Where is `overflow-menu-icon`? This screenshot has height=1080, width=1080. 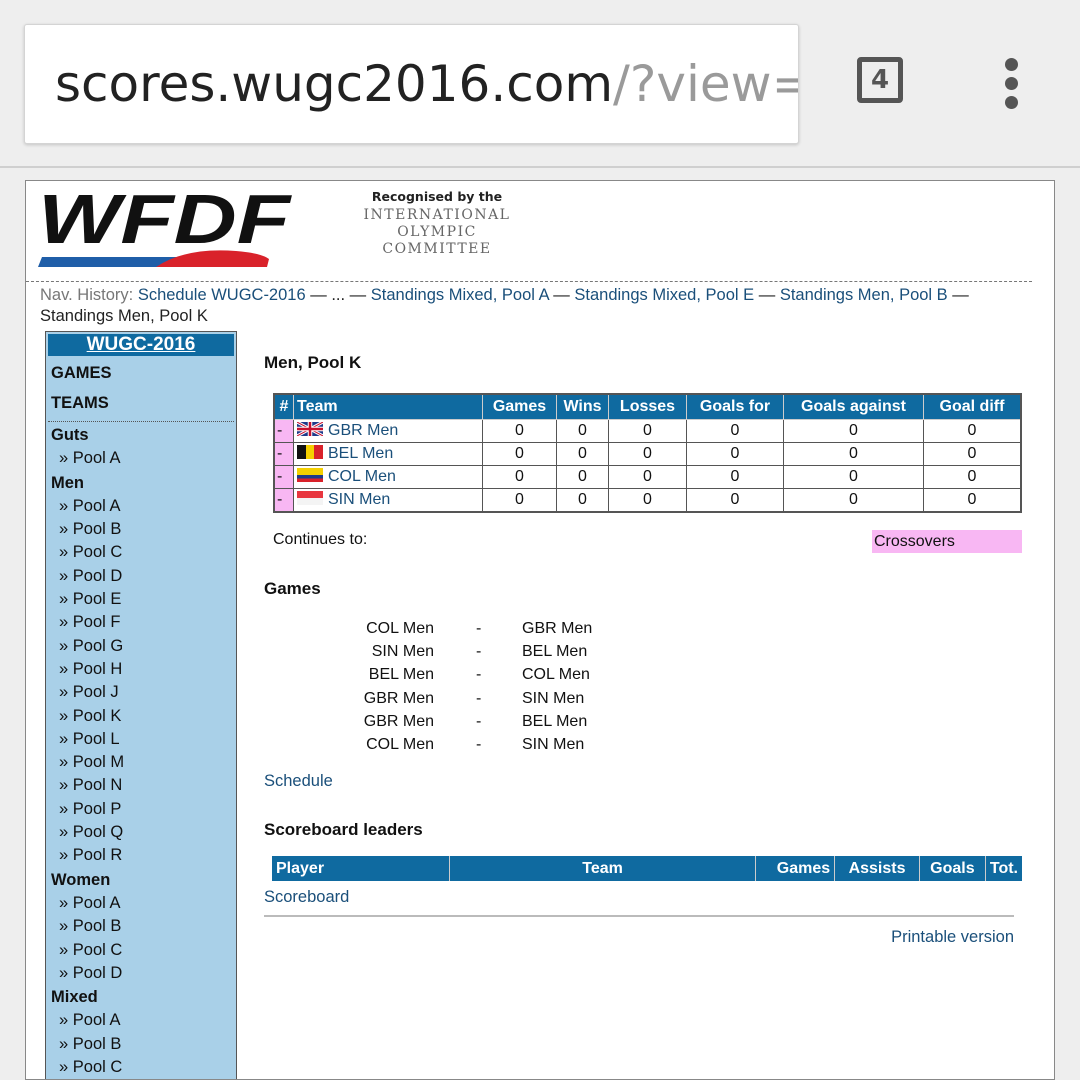
overflow-menu-icon is located at coordinates (1011, 84).